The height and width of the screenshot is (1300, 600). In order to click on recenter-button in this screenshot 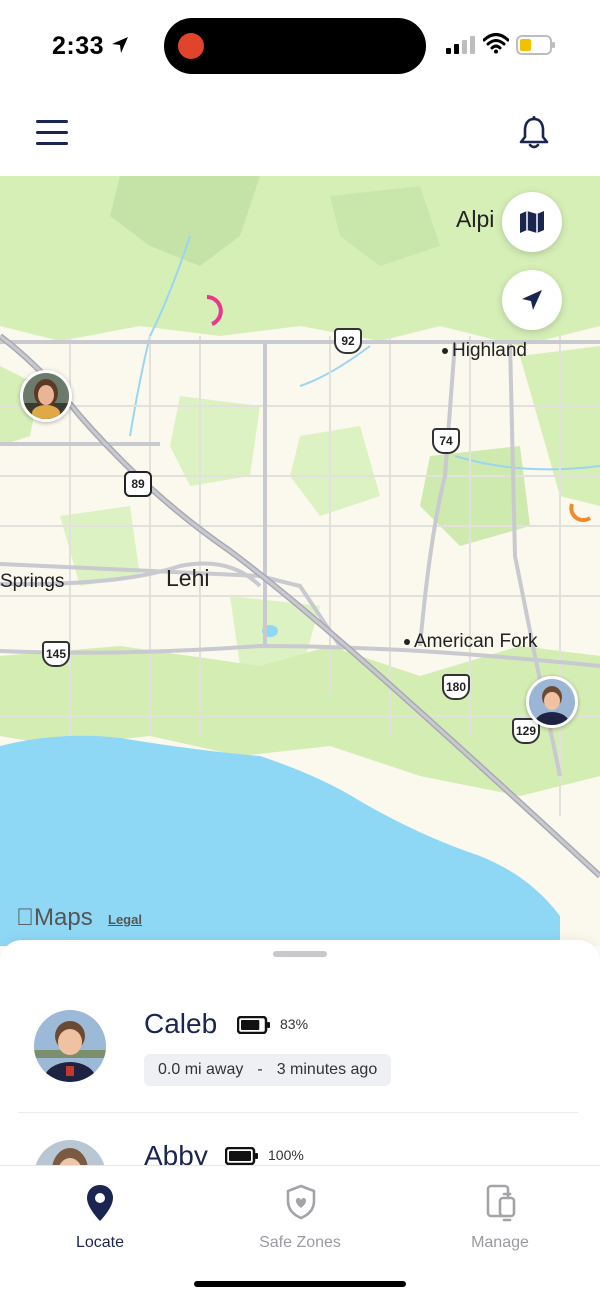, I will do `click(532, 300)`.